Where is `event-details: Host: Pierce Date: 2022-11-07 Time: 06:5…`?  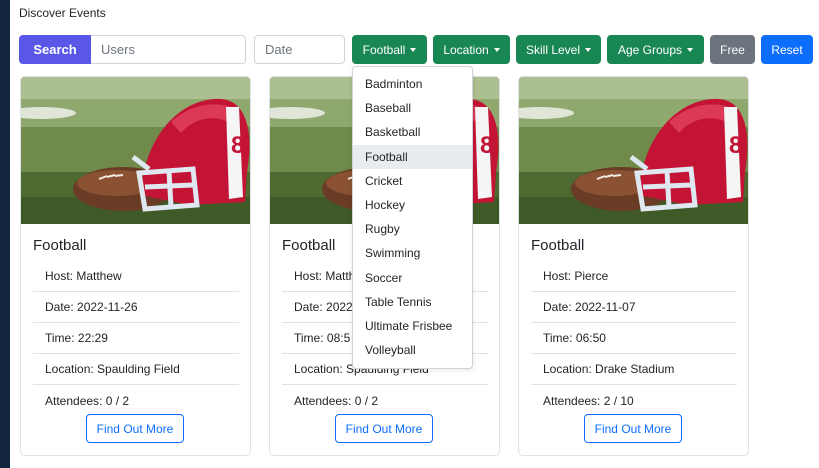 event-details: Host: Pierce Date: 2022-11-07 Time: 06:5… is located at coordinates (634, 338).